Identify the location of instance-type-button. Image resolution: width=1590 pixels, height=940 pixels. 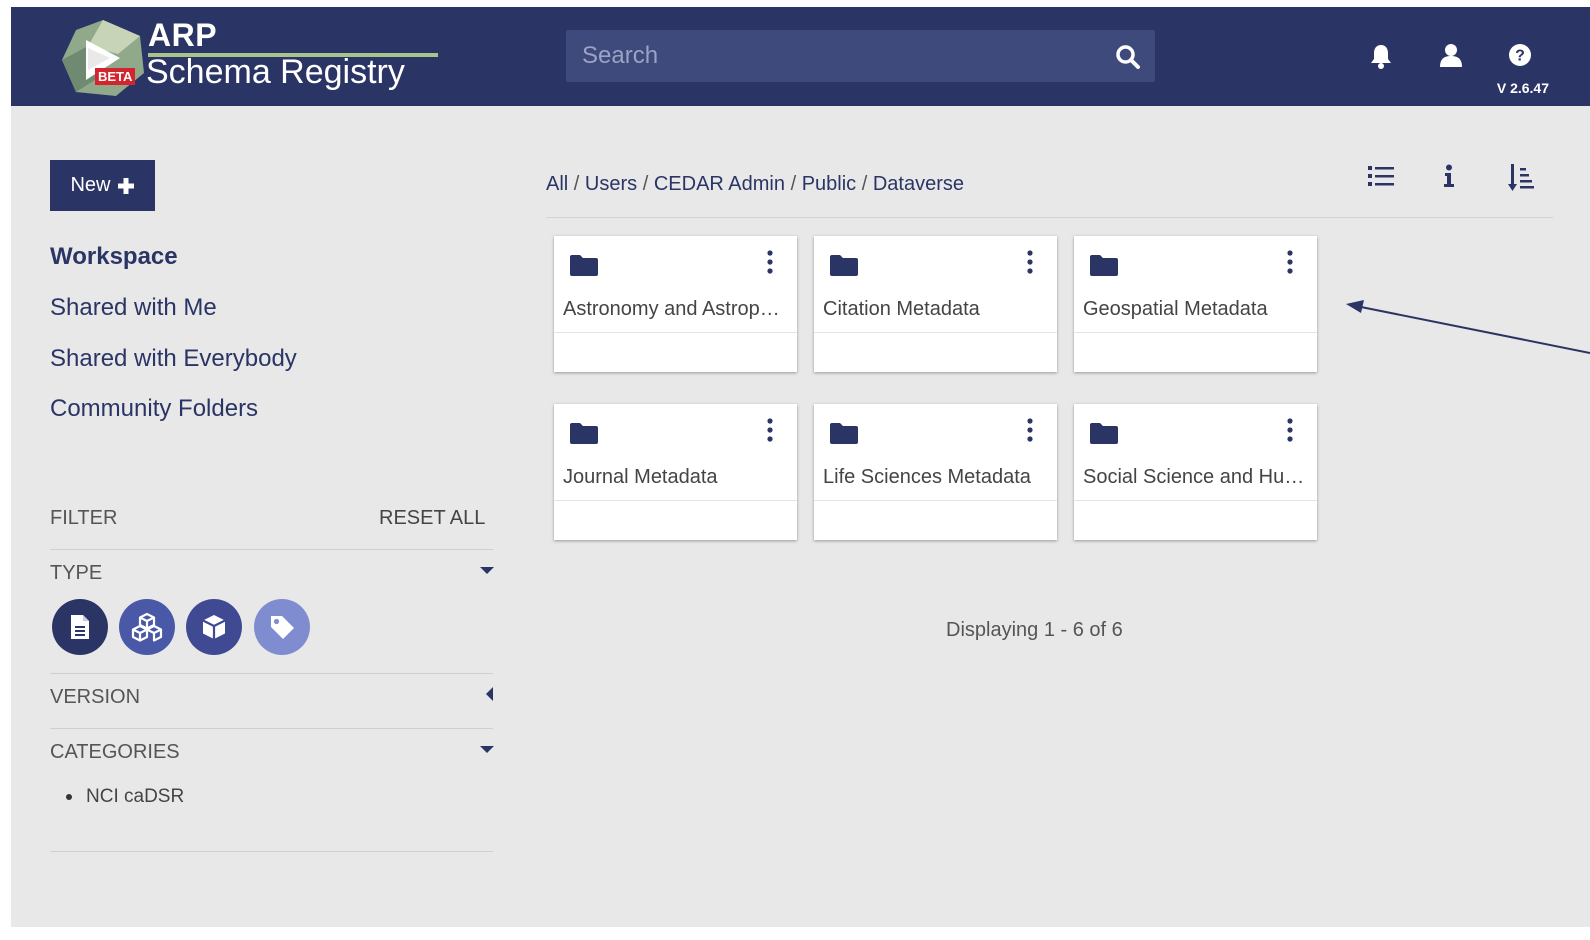
(282, 627).